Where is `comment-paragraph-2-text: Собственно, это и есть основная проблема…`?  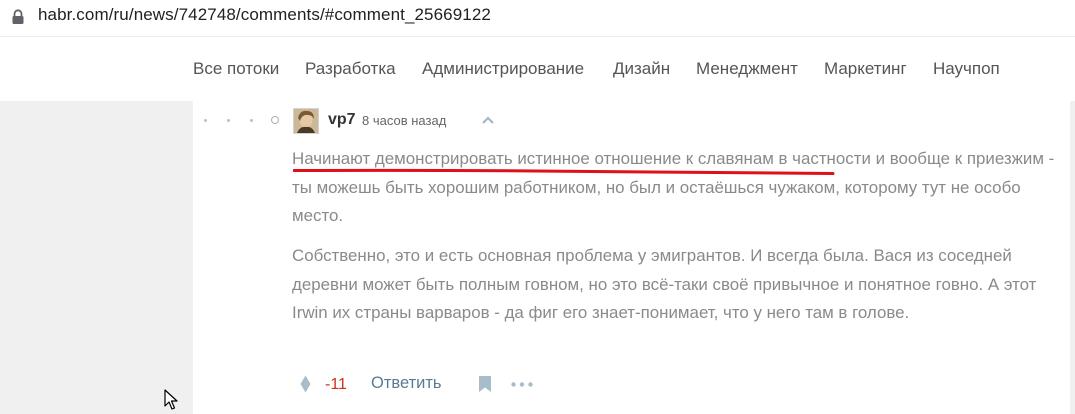 comment-paragraph-2-text: Собственно, это и есть основная проблема… is located at coordinates (664, 284).